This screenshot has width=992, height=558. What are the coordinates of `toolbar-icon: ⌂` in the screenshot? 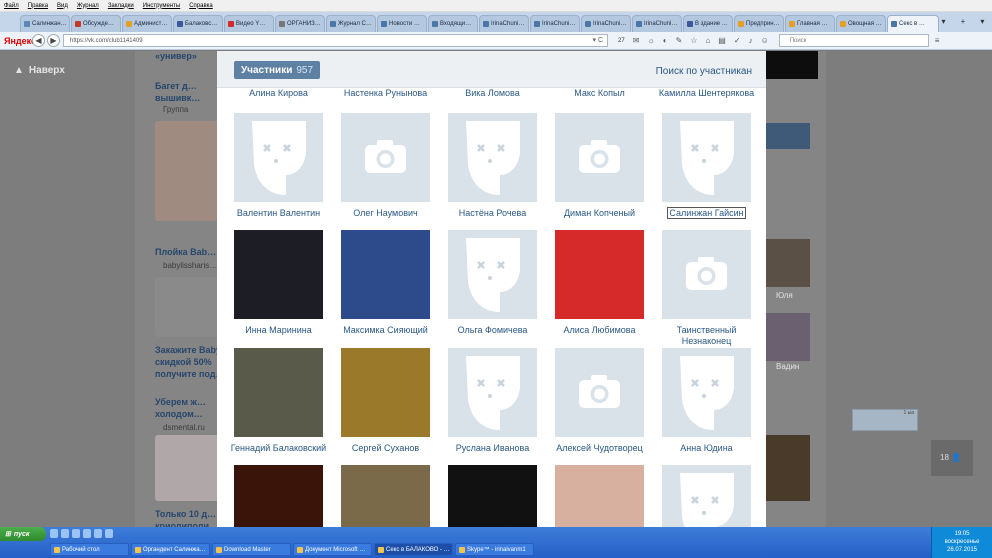 It's located at (707, 40).